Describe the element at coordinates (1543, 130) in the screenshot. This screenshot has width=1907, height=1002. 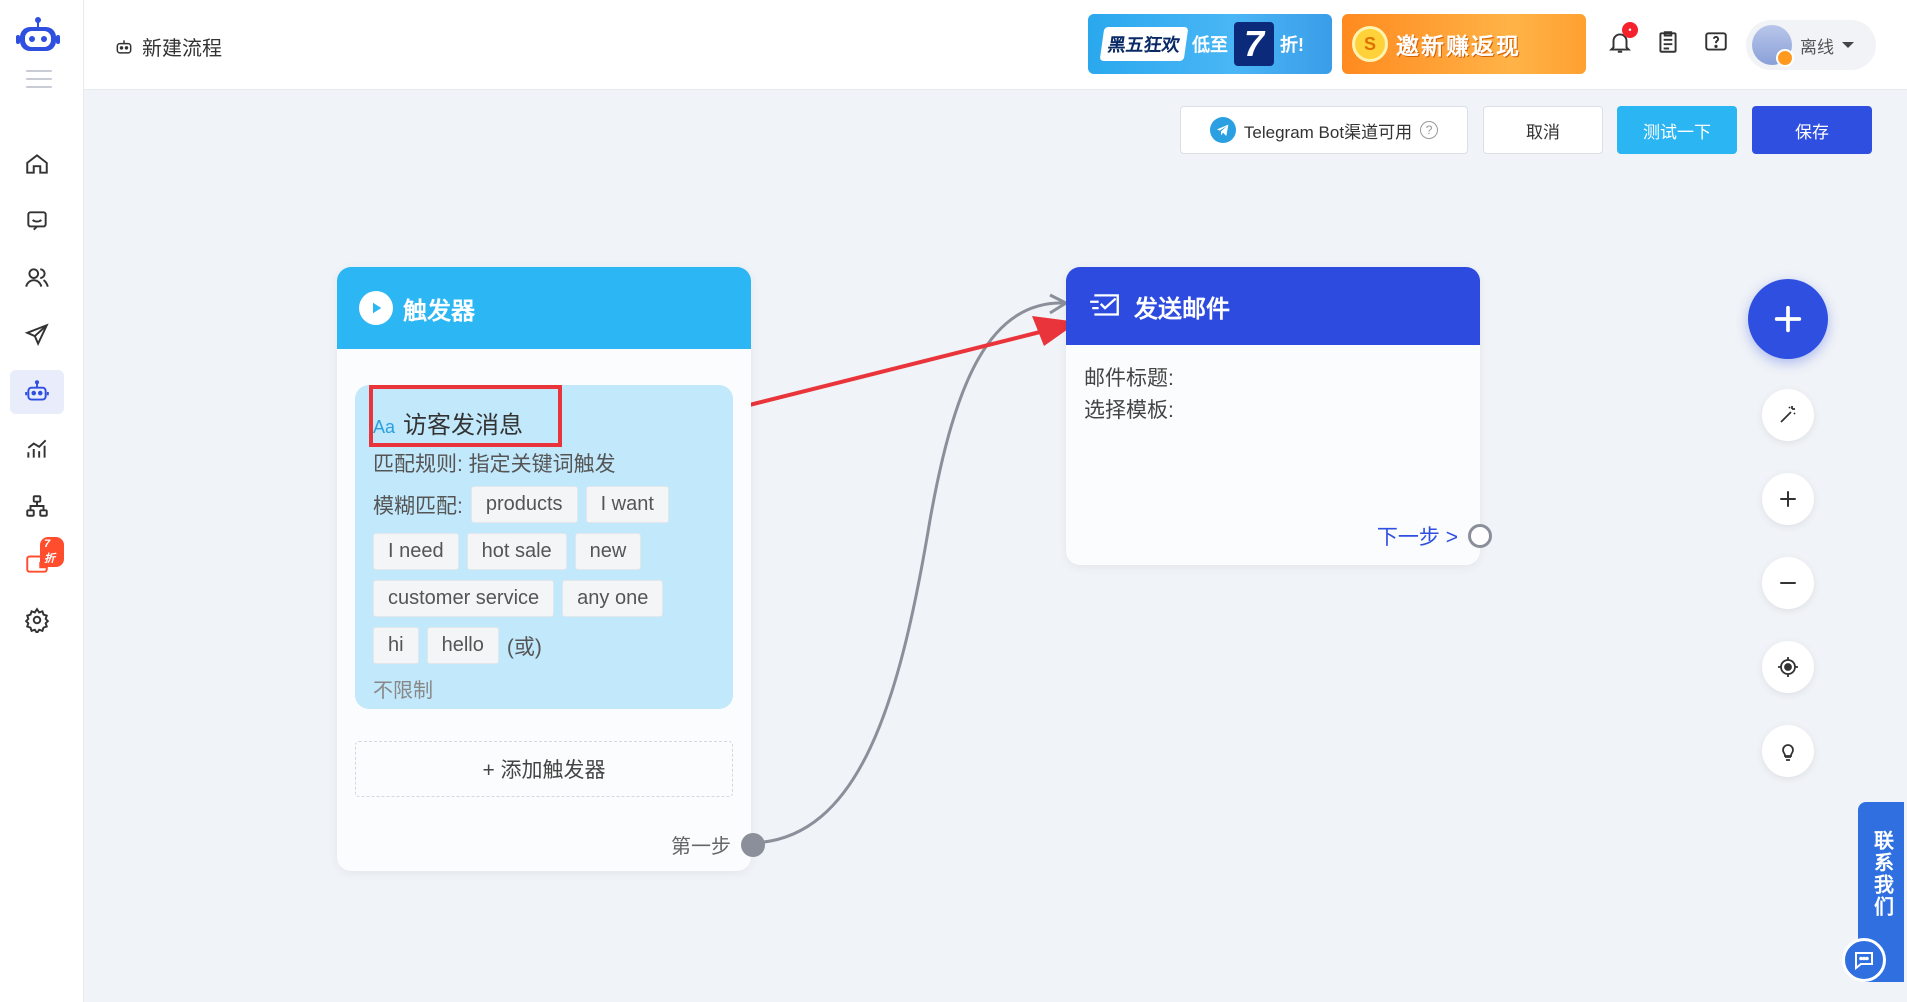
I see `cancel-button: 取消` at that location.